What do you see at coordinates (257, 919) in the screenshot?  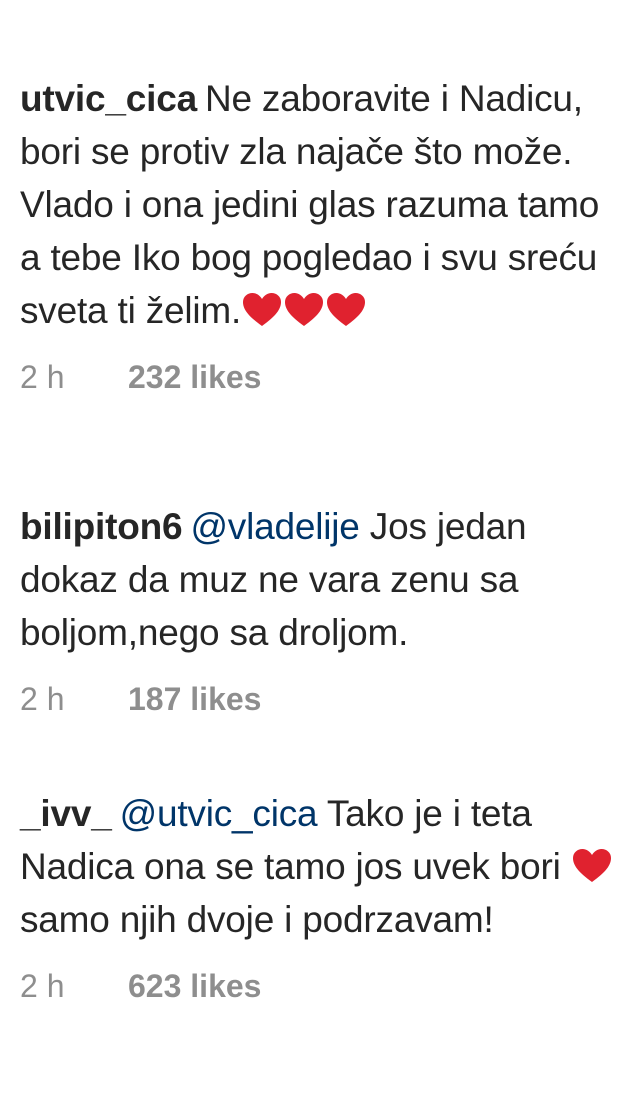 I see `comment-text-continued: samo njih dvoje i podrzavam!` at bounding box center [257, 919].